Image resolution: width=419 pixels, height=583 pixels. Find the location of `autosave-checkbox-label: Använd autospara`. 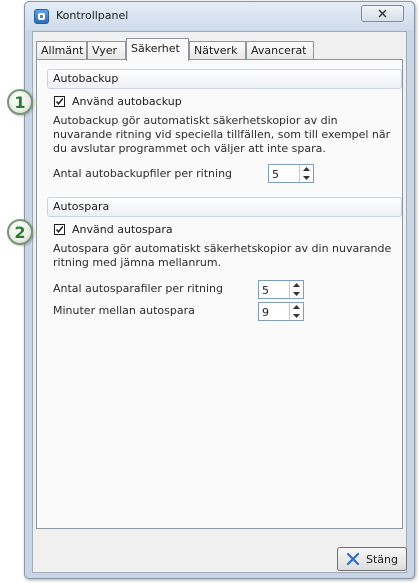

autosave-checkbox-label: Använd autospara is located at coordinates (122, 229).